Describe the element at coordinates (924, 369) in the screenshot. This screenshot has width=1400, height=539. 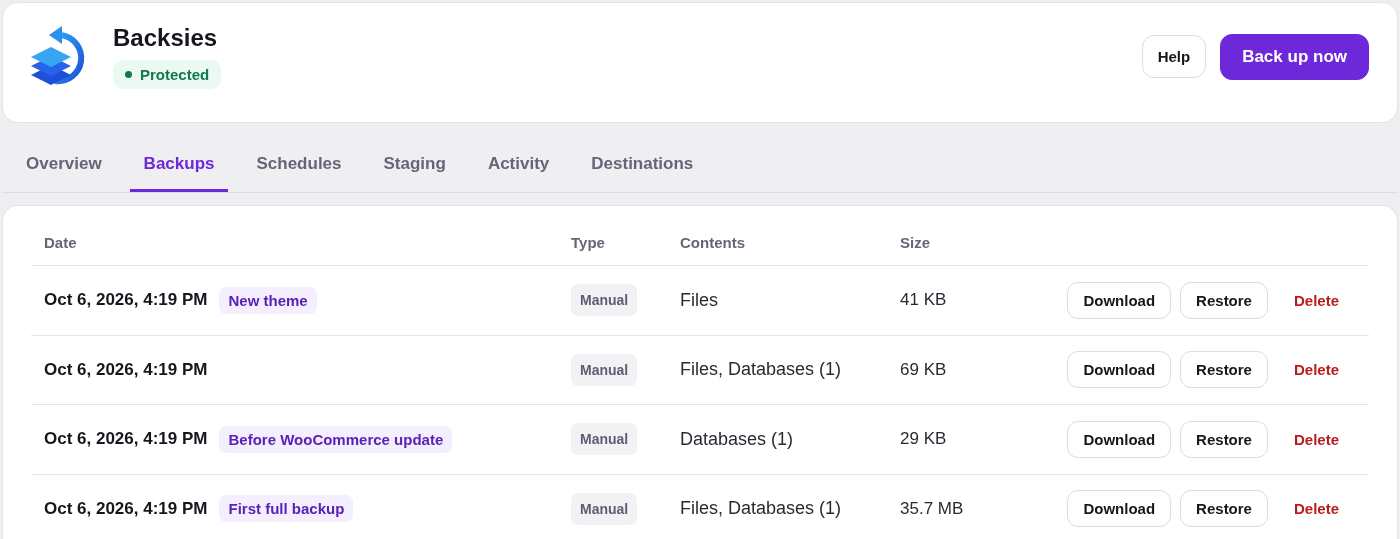
I see `size-cell-text: 69 KB` at that location.